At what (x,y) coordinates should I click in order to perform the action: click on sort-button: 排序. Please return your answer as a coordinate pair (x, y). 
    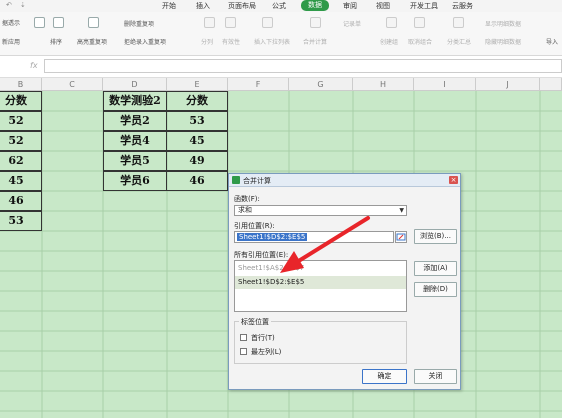
    Looking at the image, I should click on (56, 41).